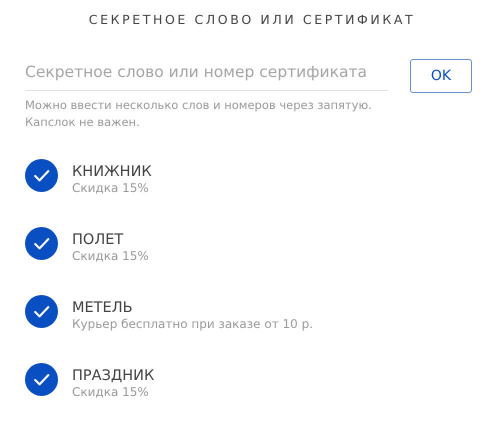 This screenshot has height=421, width=500. Describe the element at coordinates (252, 19) in the screenshot. I see `dialog-title: СЕКРЕТНОЕ СЛОВО ИЛИ СЕРТИФИКАТ` at that location.